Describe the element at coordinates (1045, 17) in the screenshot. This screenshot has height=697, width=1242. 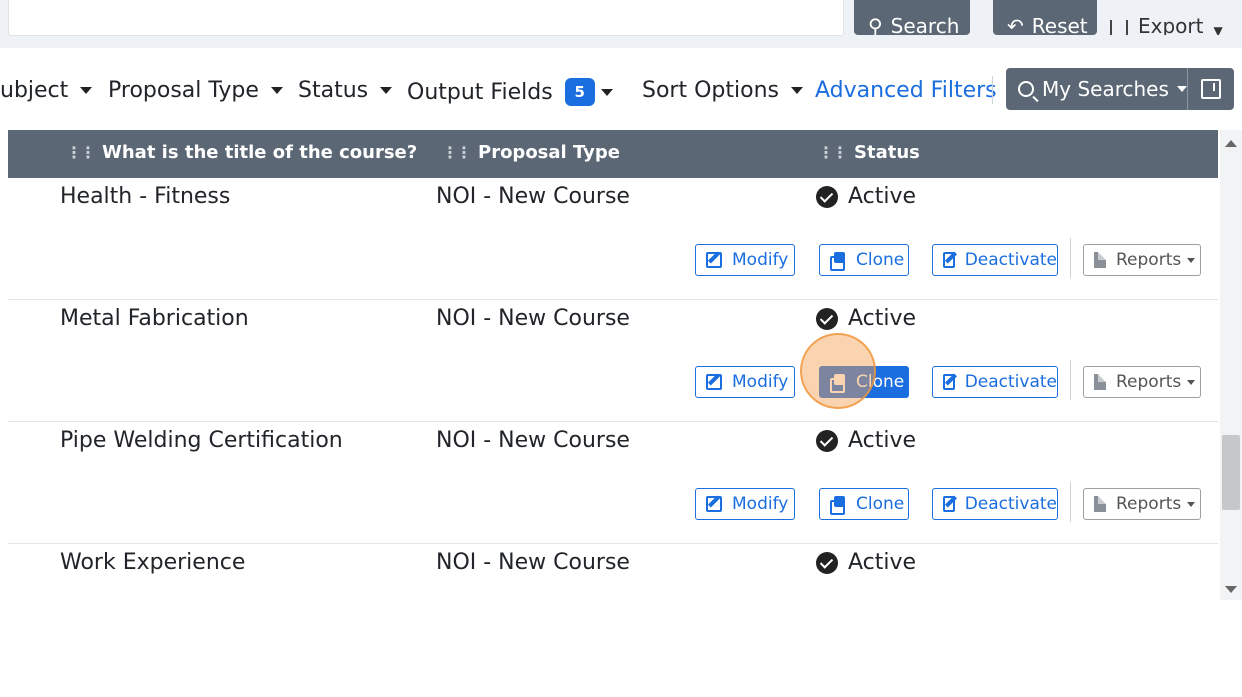
I see `reset-button: ↶ Reset` at that location.